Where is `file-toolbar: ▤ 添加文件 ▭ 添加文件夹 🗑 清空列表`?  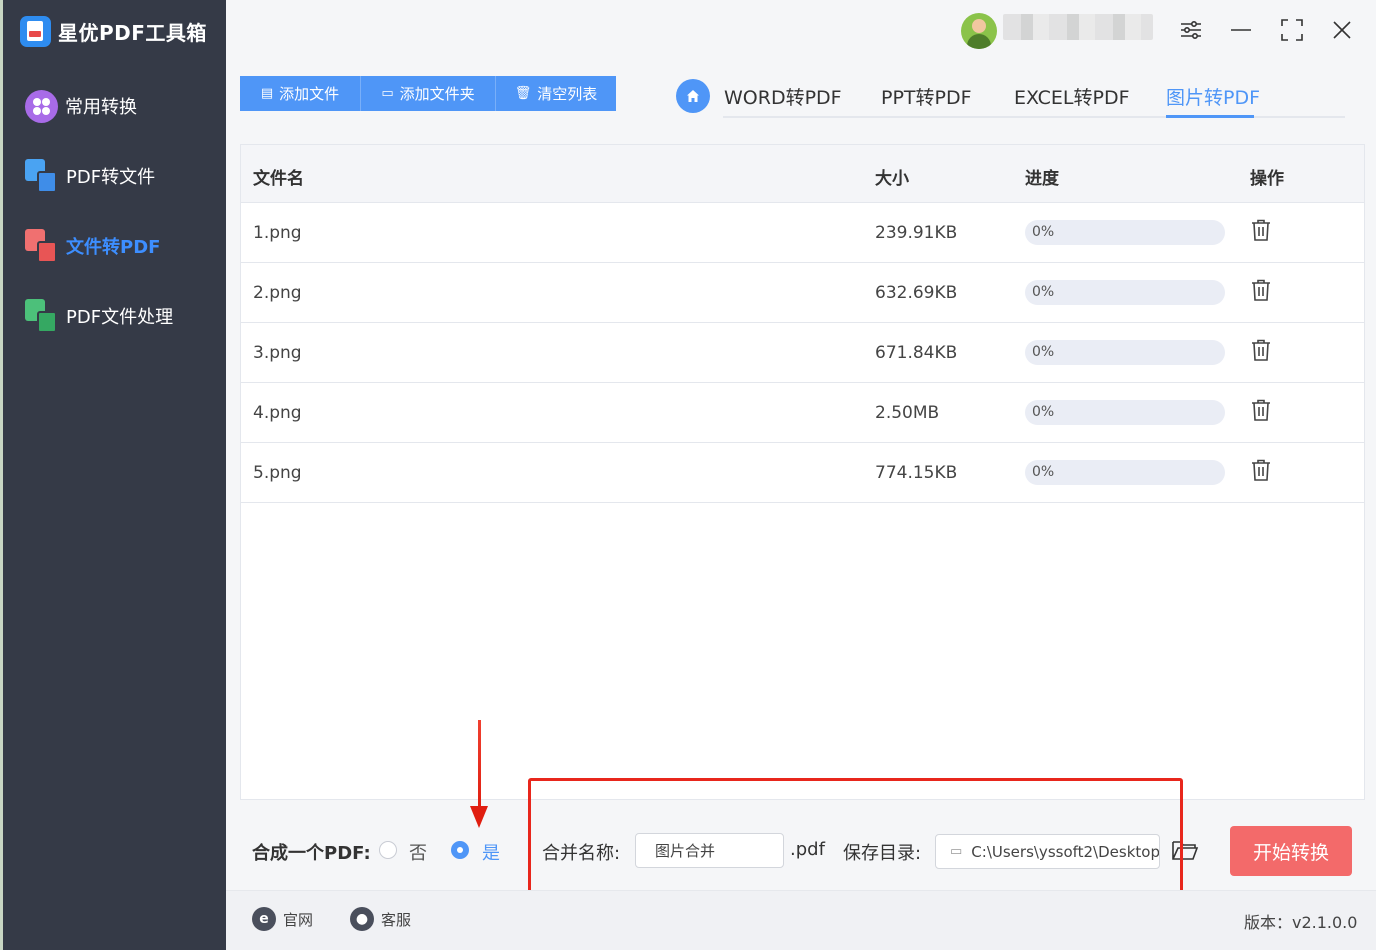 file-toolbar: ▤ 添加文件 ▭ 添加文件夹 🗑 清空列表 is located at coordinates (428, 93).